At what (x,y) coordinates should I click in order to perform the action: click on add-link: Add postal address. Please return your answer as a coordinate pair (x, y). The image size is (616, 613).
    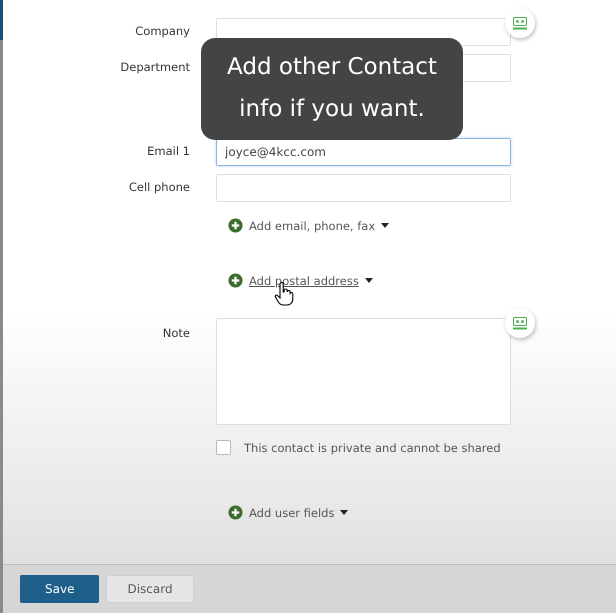
    Looking at the image, I should click on (300, 280).